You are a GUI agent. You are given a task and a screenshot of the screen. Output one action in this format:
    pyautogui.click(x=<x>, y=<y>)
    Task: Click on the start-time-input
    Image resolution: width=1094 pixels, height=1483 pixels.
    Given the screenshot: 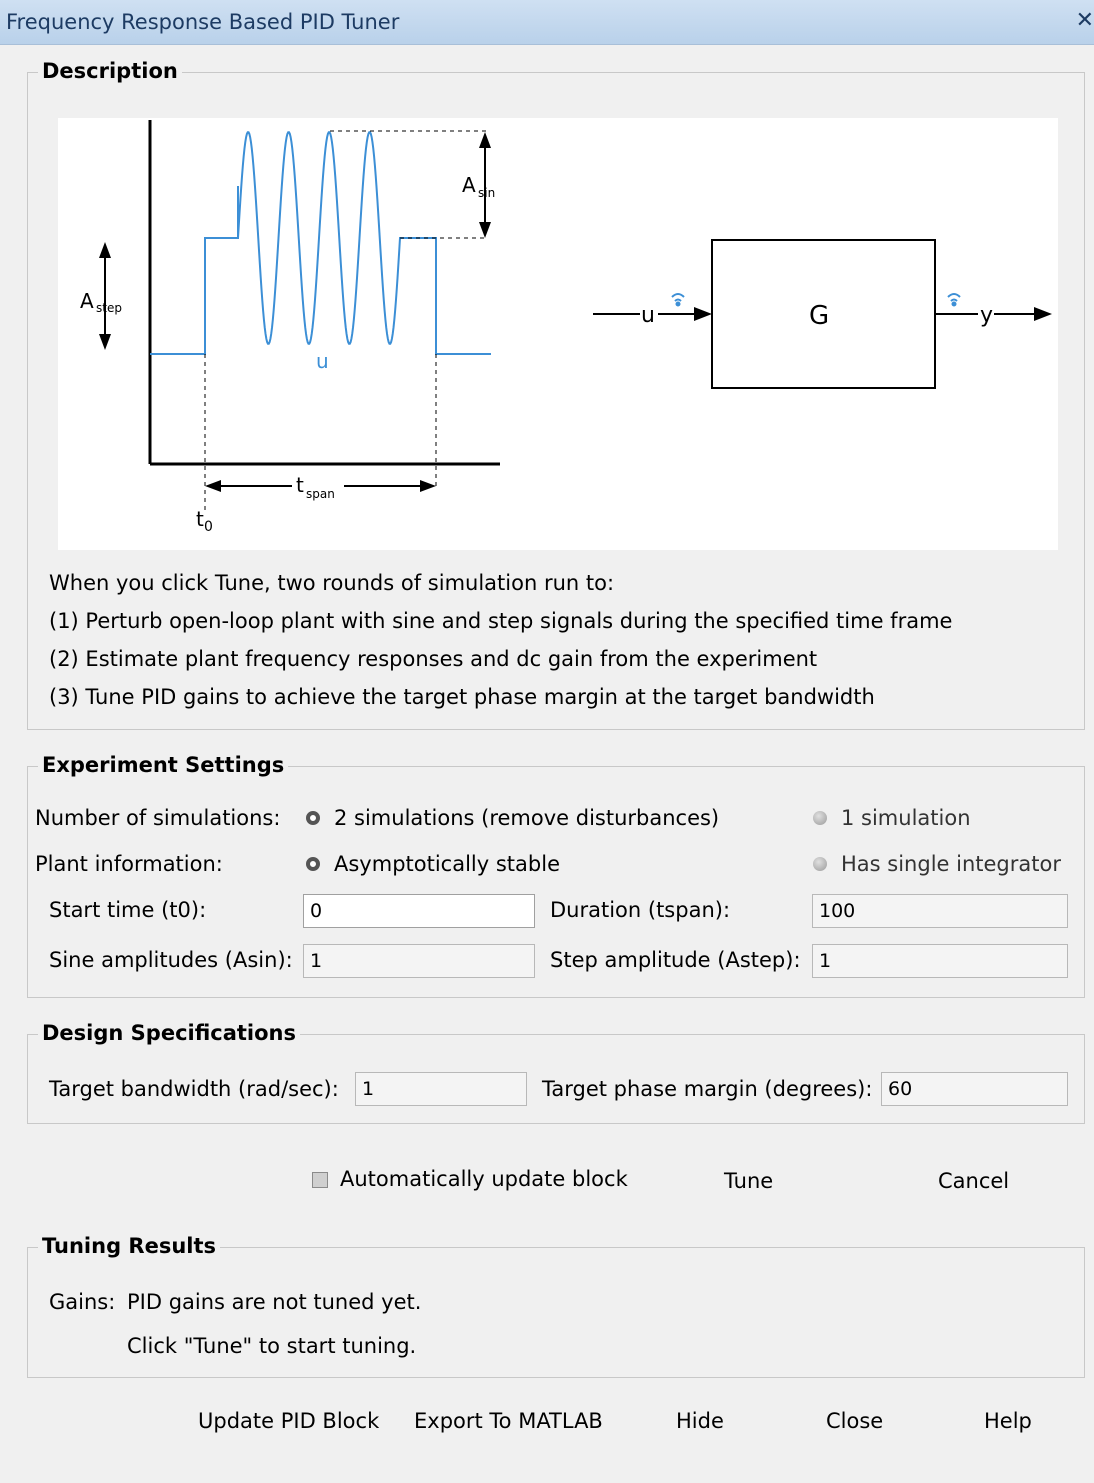 What is the action you would take?
    pyautogui.click(x=419, y=911)
    